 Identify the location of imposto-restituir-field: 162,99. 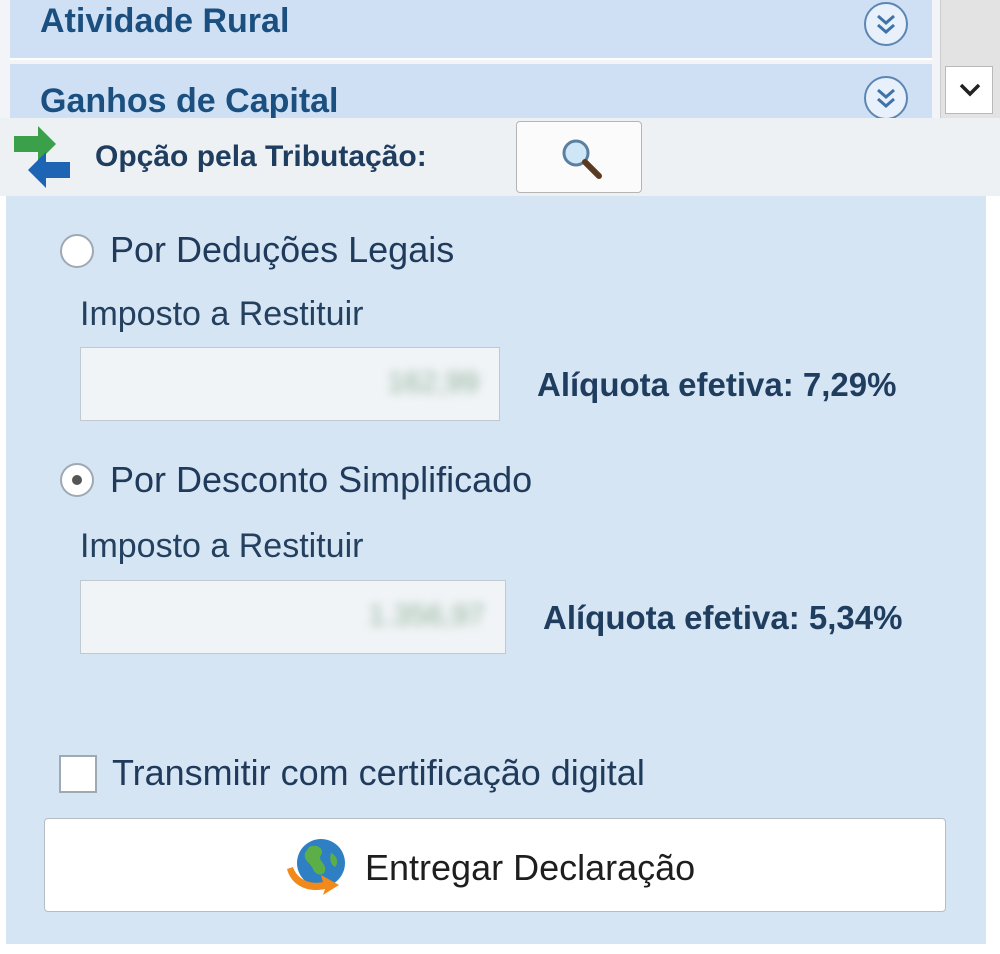
(290, 384).